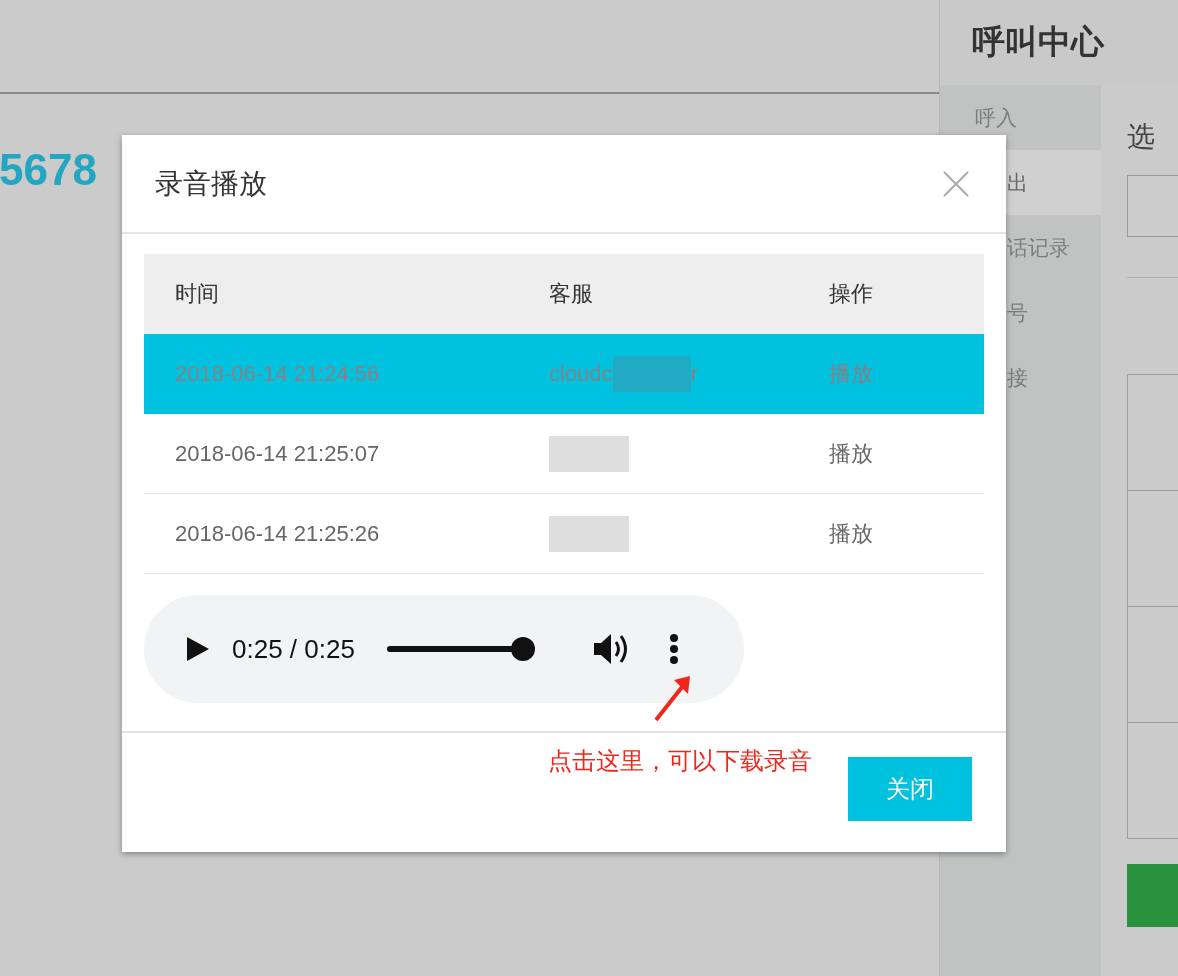 This screenshot has width=1178, height=976. I want to click on annotation-text: 点击这里，可以下载录音, so click(680, 761).